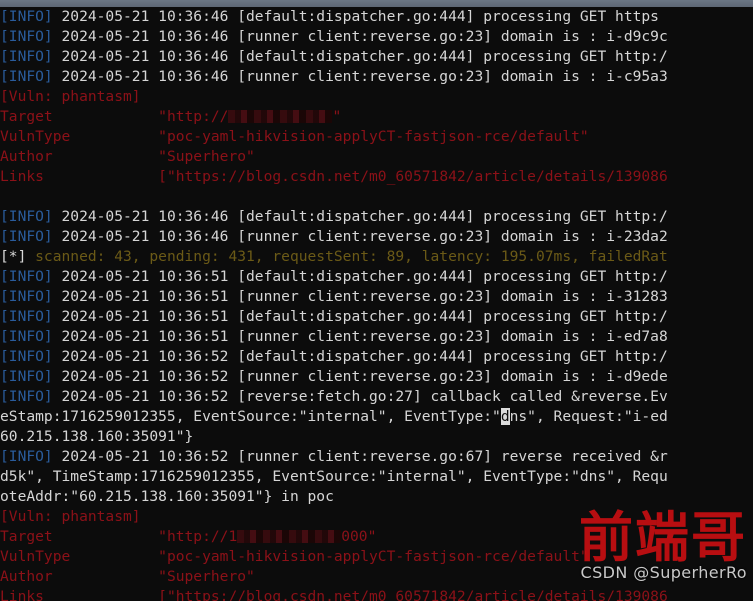 Image resolution: width=753 pixels, height=601 pixels. Describe the element at coordinates (359, 536) in the screenshot. I see `vuln-target-suffix: 000"` at that location.